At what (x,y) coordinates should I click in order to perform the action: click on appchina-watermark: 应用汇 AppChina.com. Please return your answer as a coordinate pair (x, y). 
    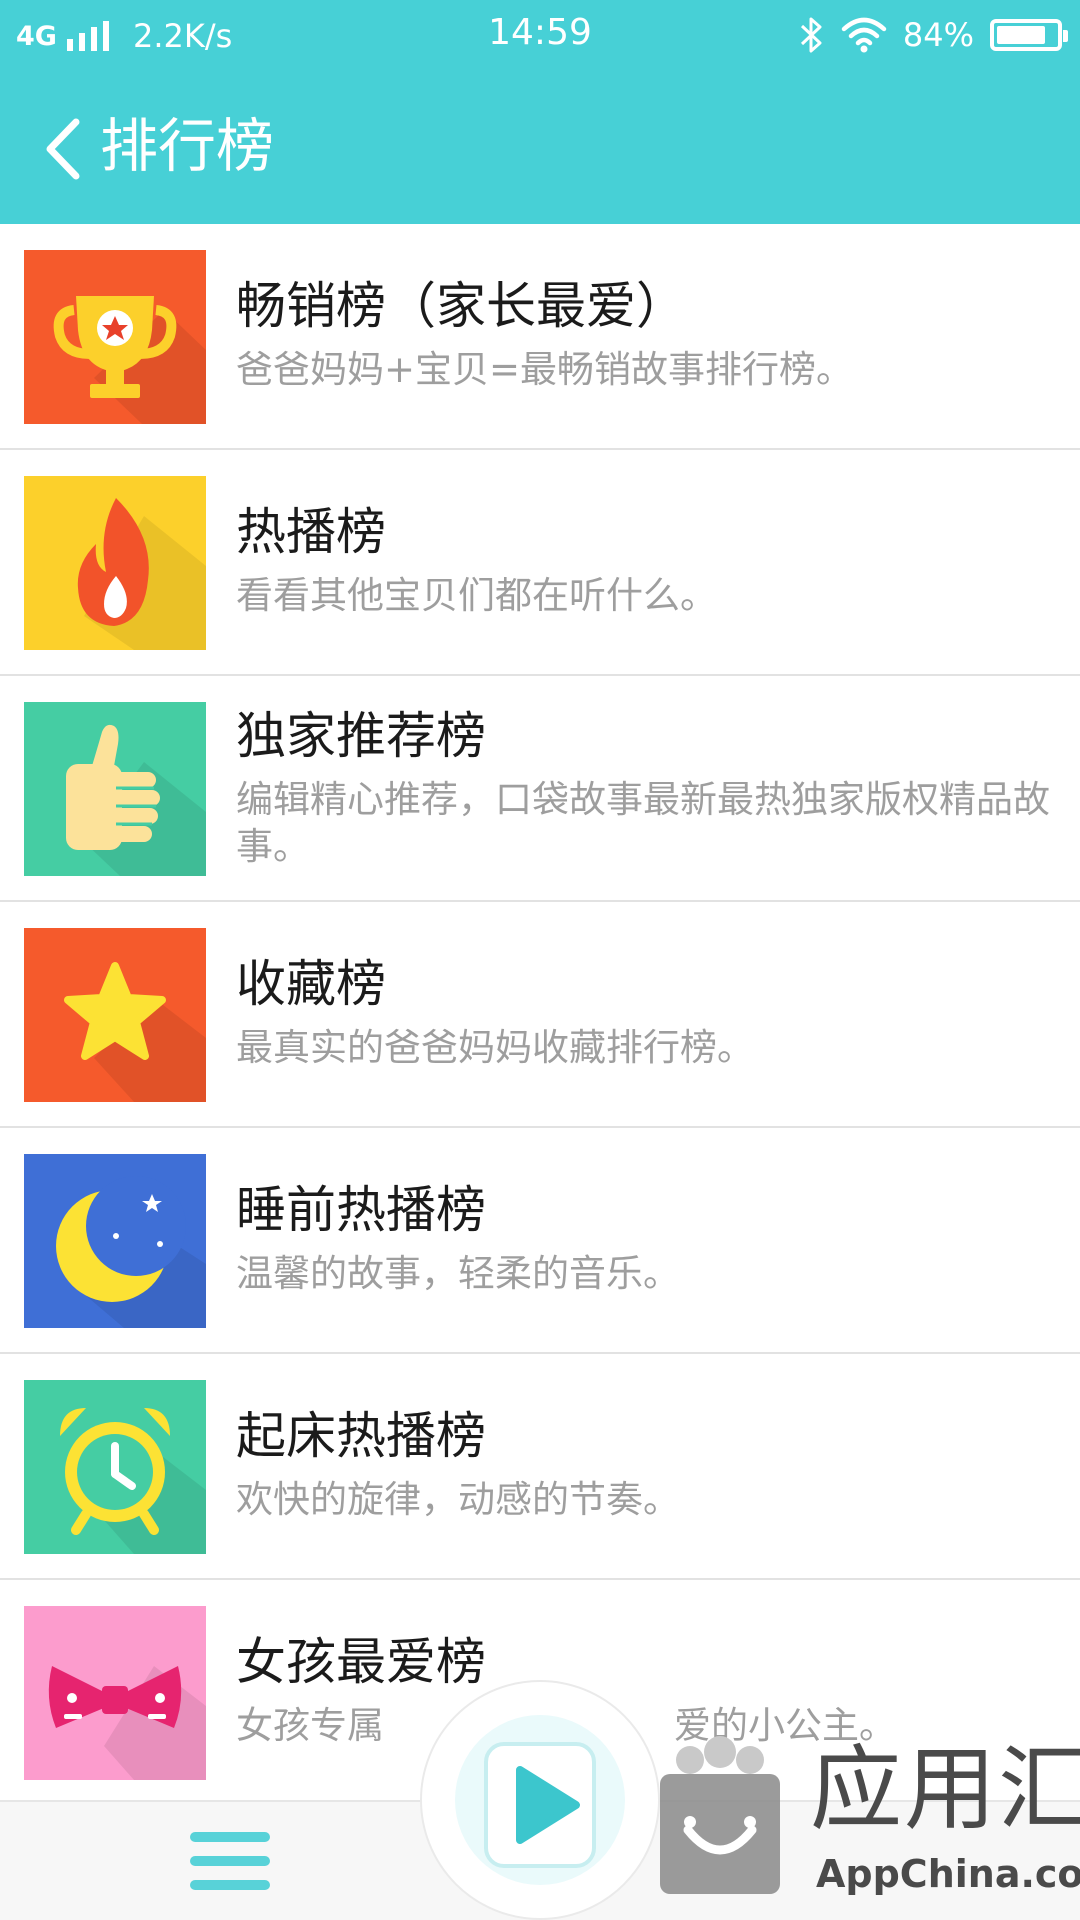
    Looking at the image, I should click on (865, 1800).